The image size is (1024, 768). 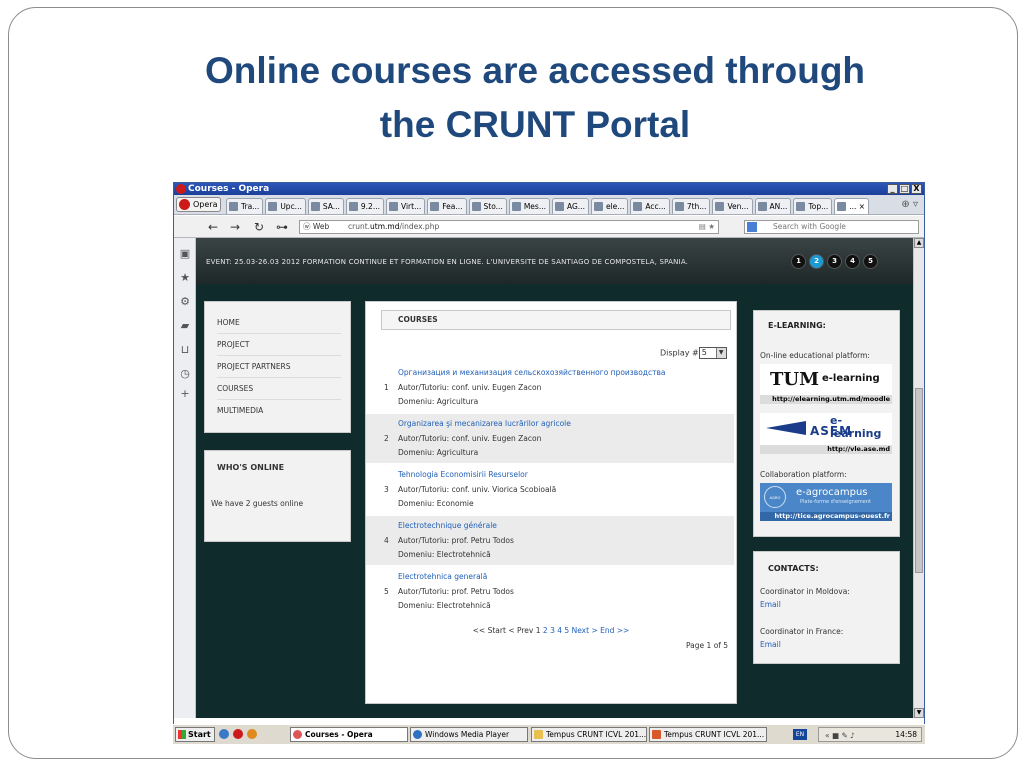 What do you see at coordinates (559, 630) in the screenshot?
I see `pagination-page-4: 4` at bounding box center [559, 630].